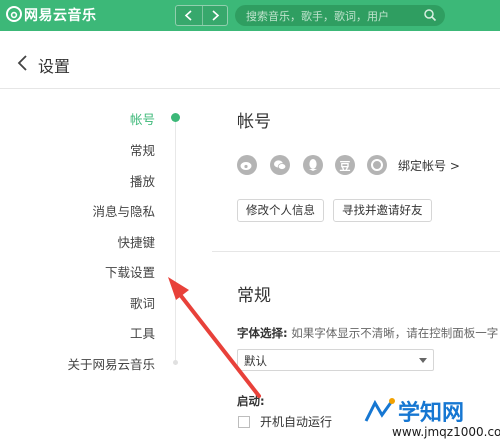 Image resolution: width=500 pixels, height=446 pixels. I want to click on caret-down-icon, so click(423, 360).